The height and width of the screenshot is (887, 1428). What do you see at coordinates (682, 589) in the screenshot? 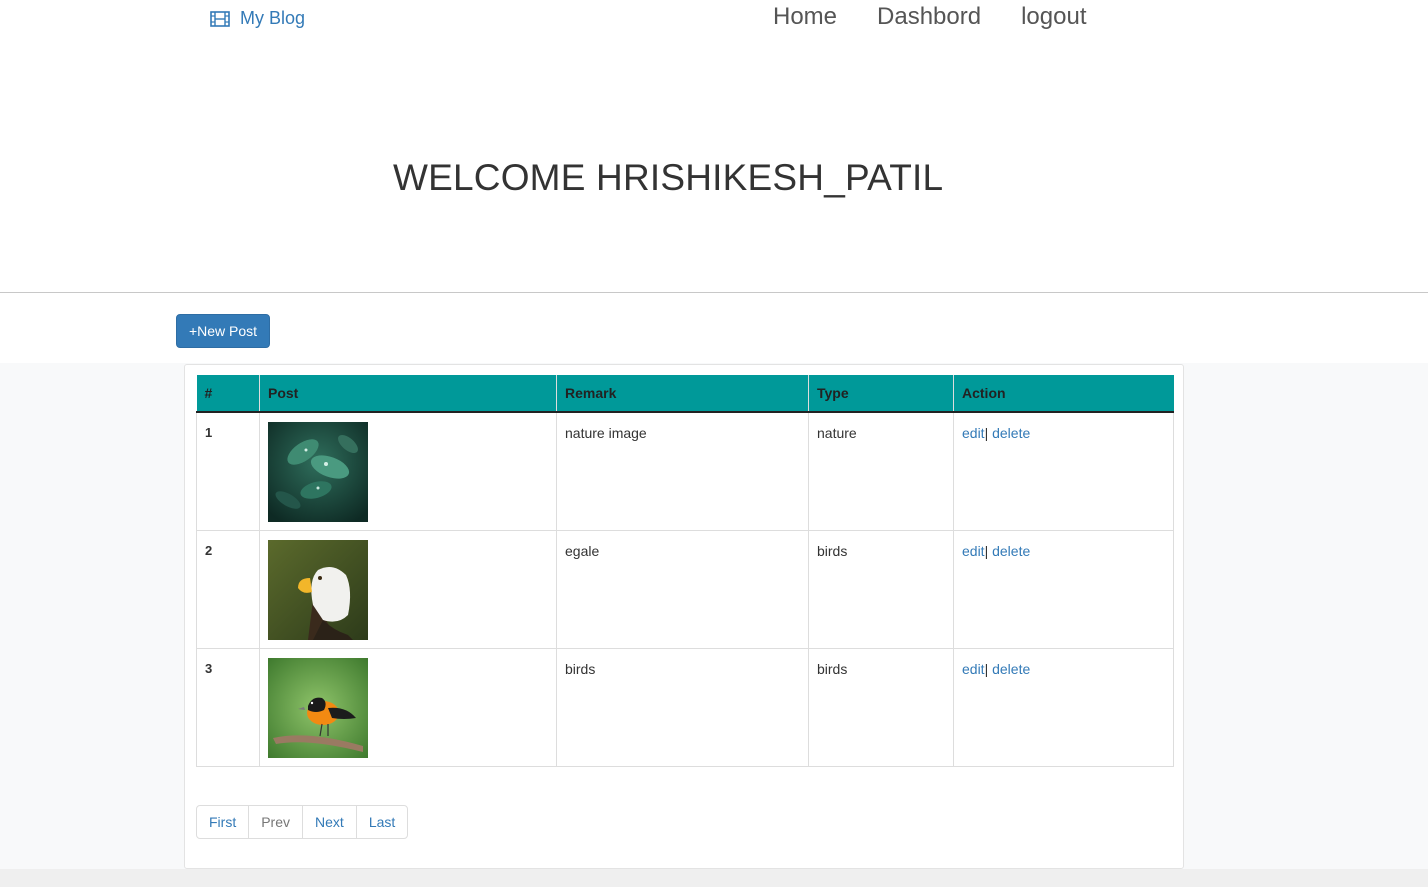
I see `remark-cell: egale` at bounding box center [682, 589].